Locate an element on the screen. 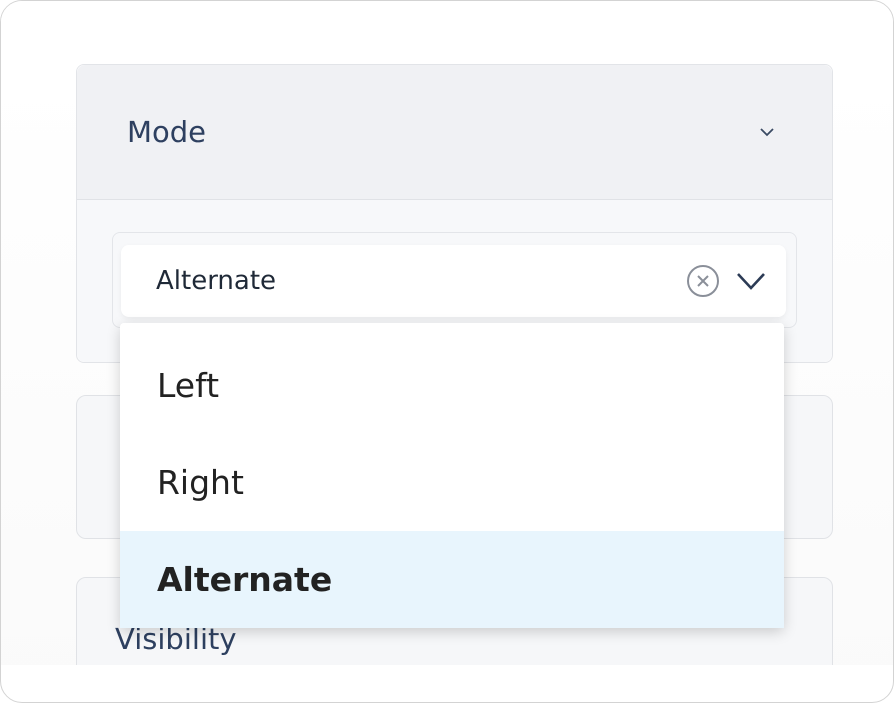 The width and height of the screenshot is (894, 703). mode-select: Alternate is located at coordinates (453, 281).